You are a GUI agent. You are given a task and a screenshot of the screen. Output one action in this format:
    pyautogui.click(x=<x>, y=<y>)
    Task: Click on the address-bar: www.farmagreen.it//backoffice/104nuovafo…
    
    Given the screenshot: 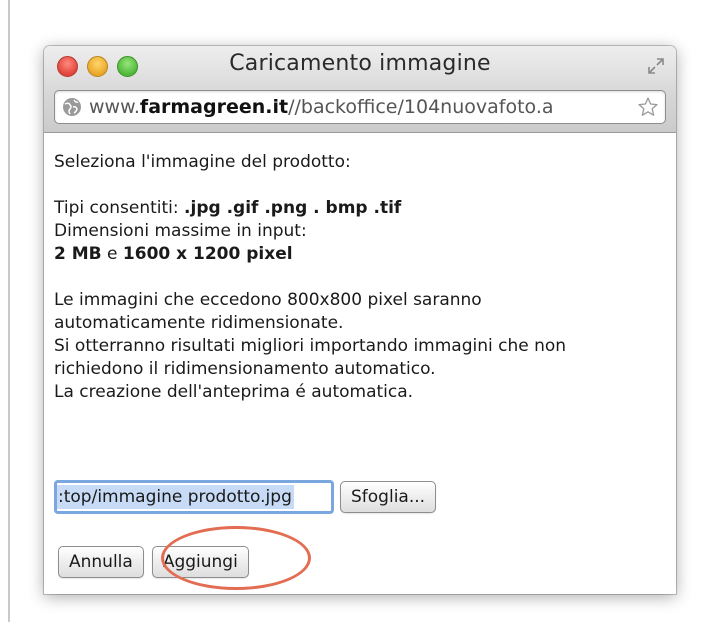 What is the action you would take?
    pyautogui.click(x=360, y=107)
    